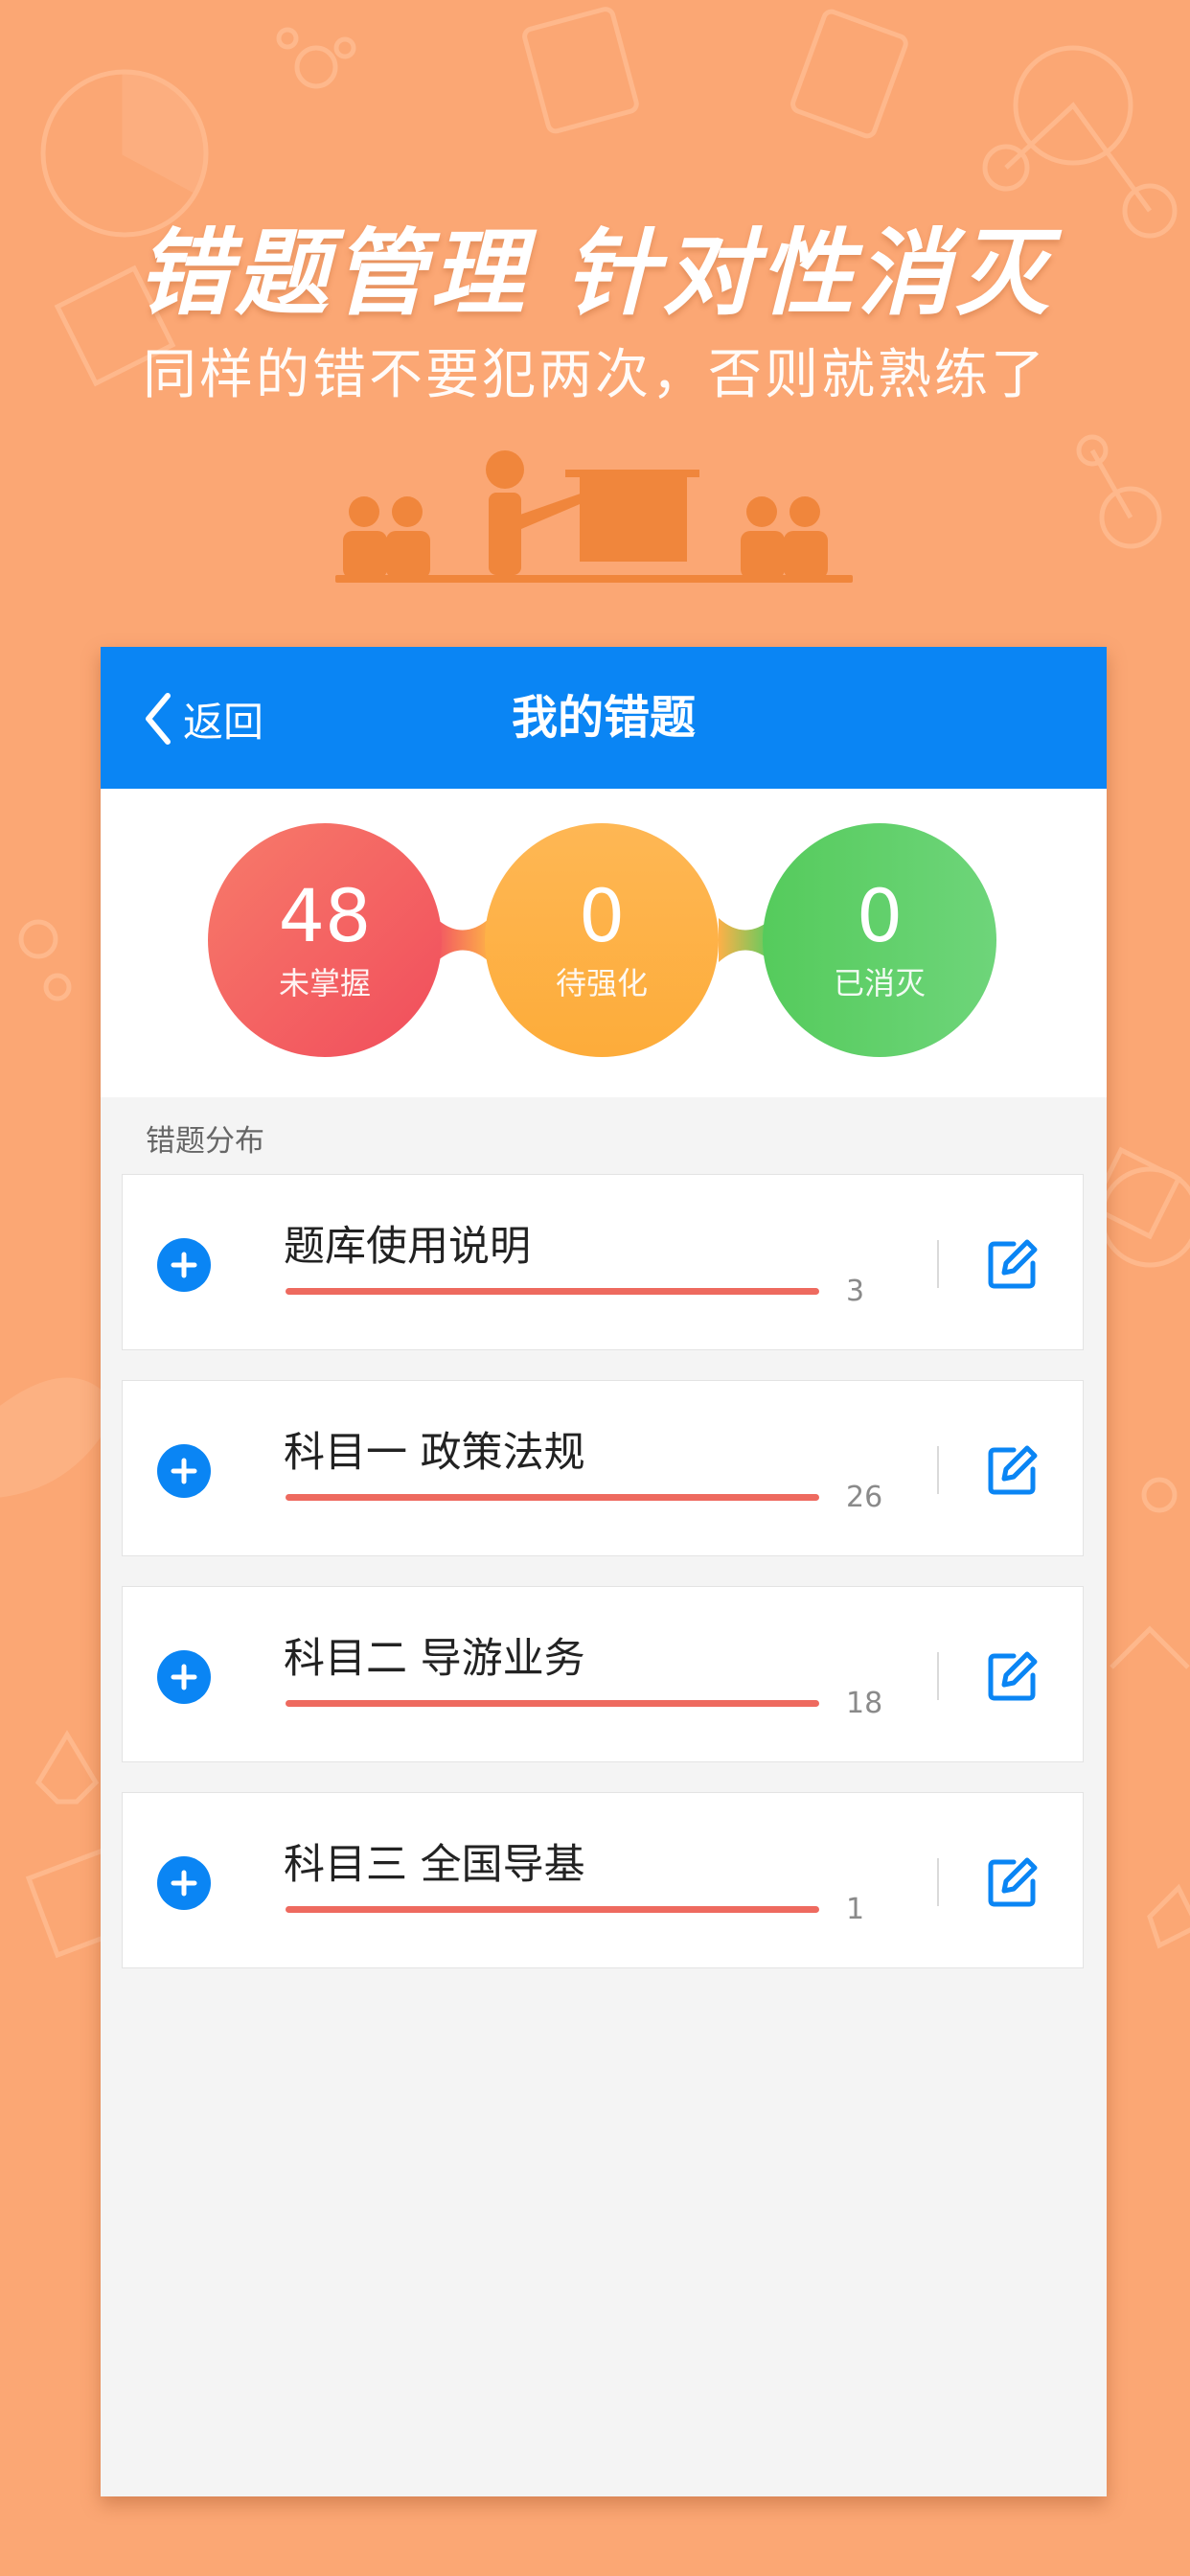  What do you see at coordinates (595, 375) in the screenshot?
I see `promo-subtitle: 同样的错不要犯两次，否则就熟练了` at bounding box center [595, 375].